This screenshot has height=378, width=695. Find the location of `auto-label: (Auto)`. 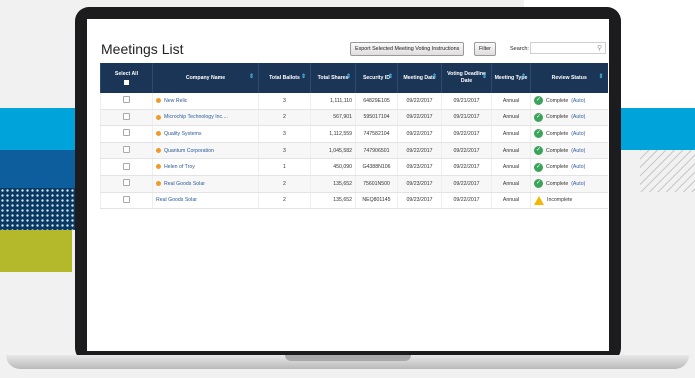

auto-label: (Auto) is located at coordinates (578, 133).